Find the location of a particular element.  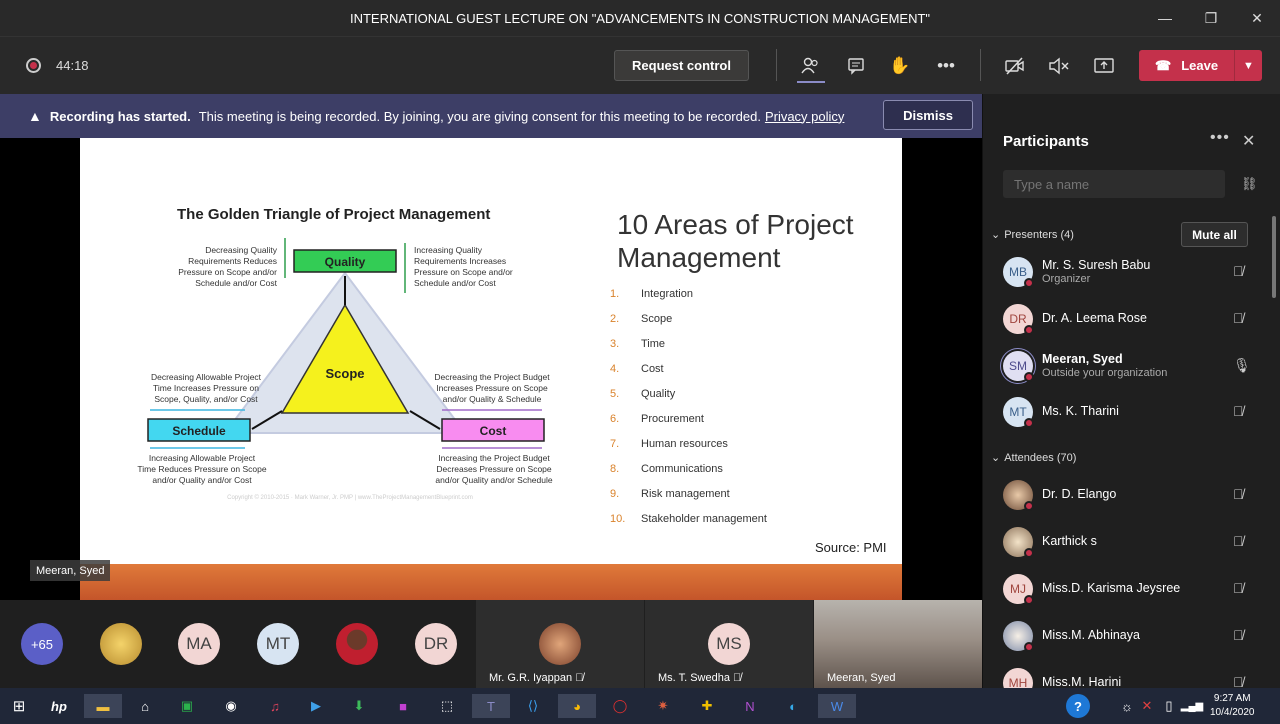

avatar: MS is located at coordinates (729, 644).